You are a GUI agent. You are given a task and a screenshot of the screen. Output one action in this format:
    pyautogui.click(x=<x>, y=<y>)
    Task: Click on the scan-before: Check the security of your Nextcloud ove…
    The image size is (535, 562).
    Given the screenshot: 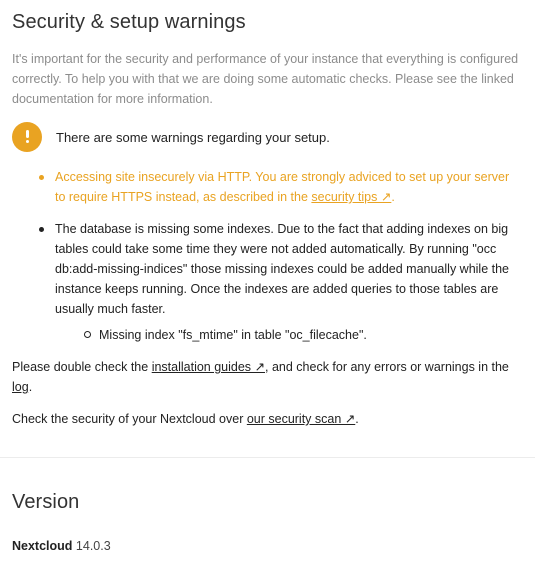 What is the action you would take?
    pyautogui.click(x=129, y=419)
    